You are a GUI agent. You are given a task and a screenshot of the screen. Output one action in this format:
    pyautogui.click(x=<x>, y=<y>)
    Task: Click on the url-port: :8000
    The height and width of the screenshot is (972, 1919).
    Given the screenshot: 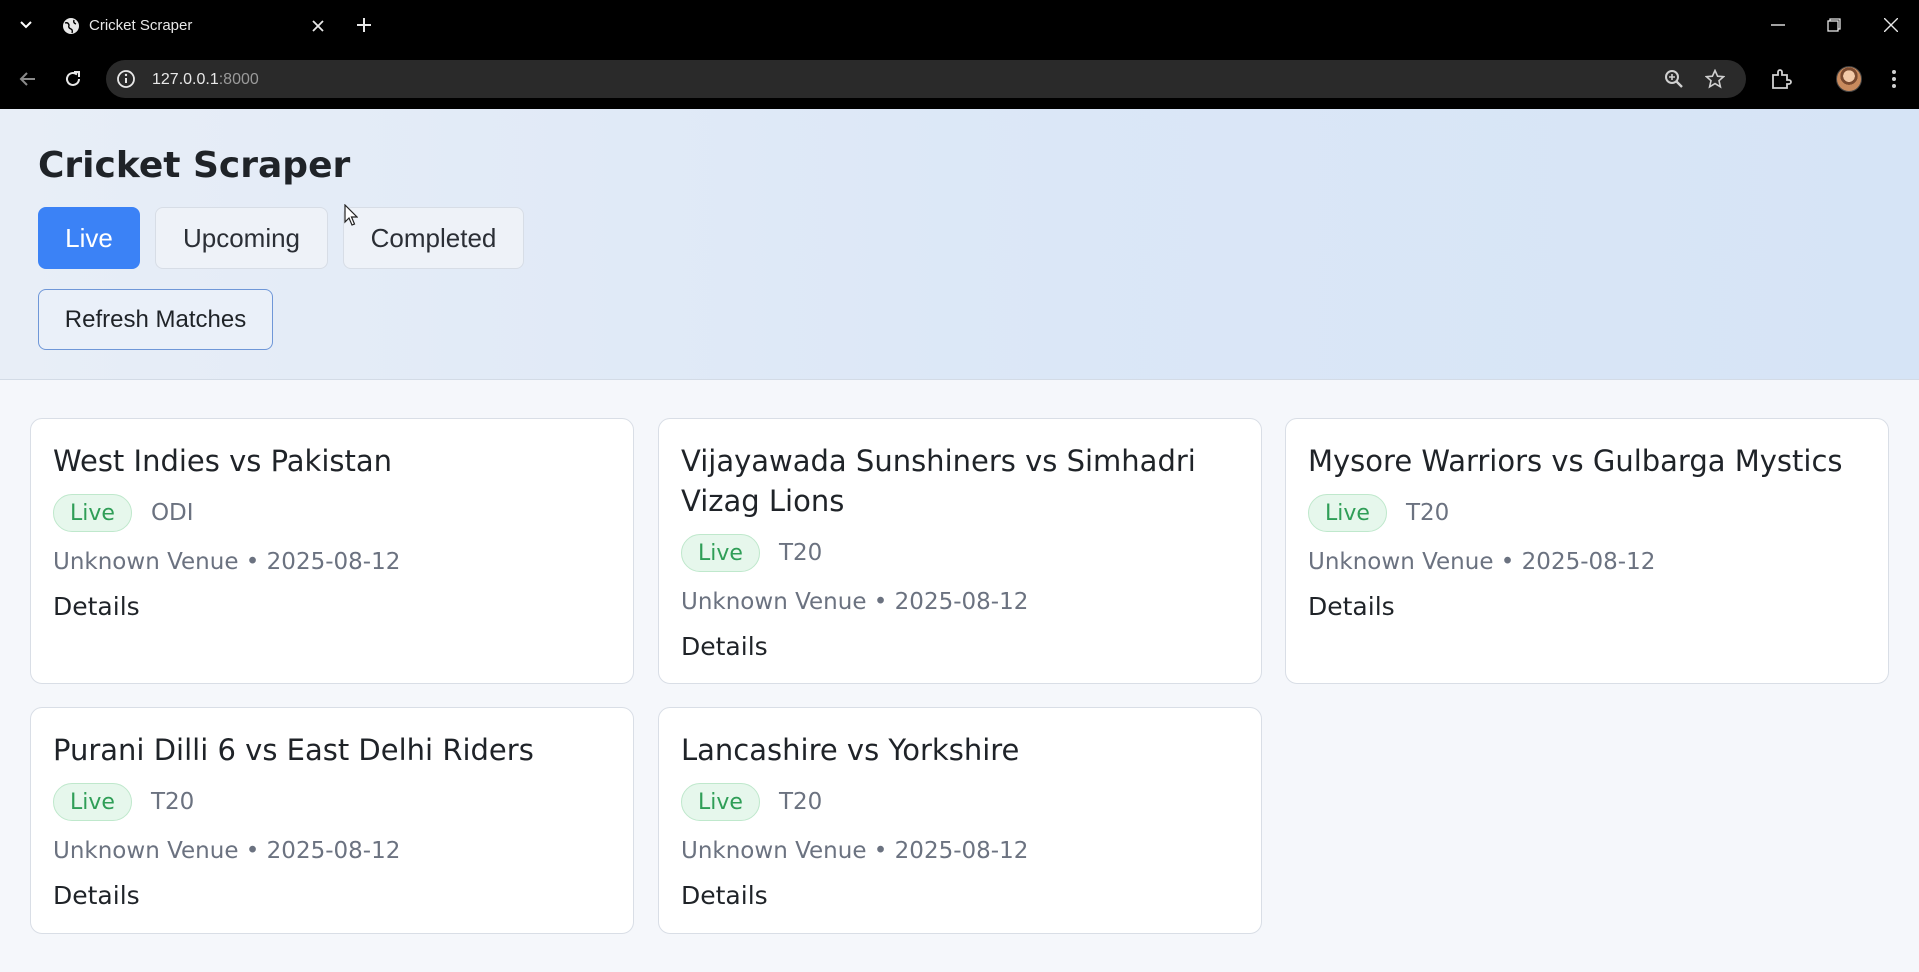 What is the action you would take?
    pyautogui.click(x=238, y=79)
    